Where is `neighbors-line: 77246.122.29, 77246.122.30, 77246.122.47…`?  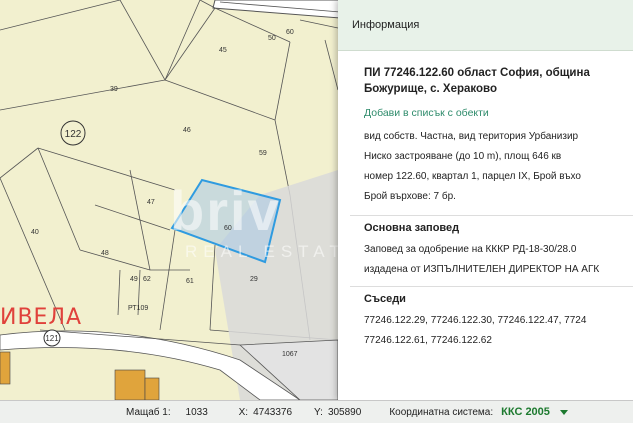 neighbors-line: 77246.122.29, 77246.122.30, 77246.122.47… is located at coordinates (475, 320).